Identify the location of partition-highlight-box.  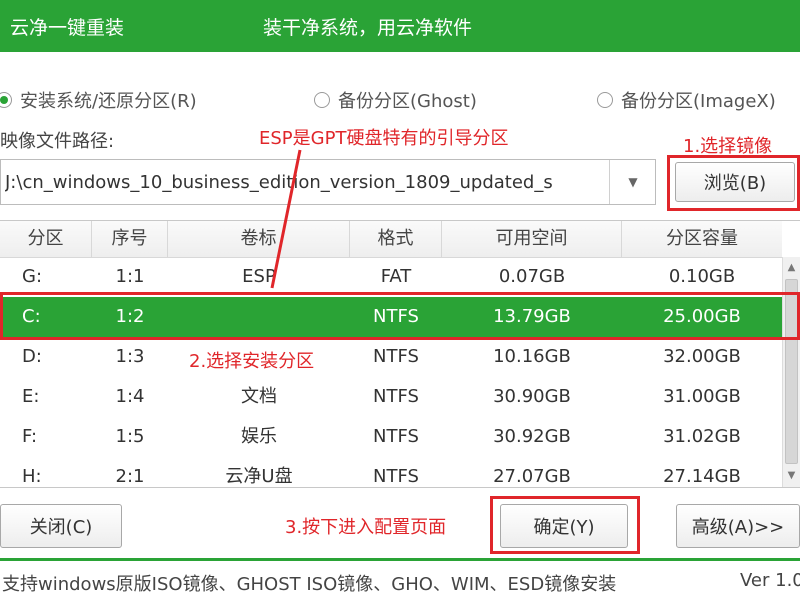
(400, 316).